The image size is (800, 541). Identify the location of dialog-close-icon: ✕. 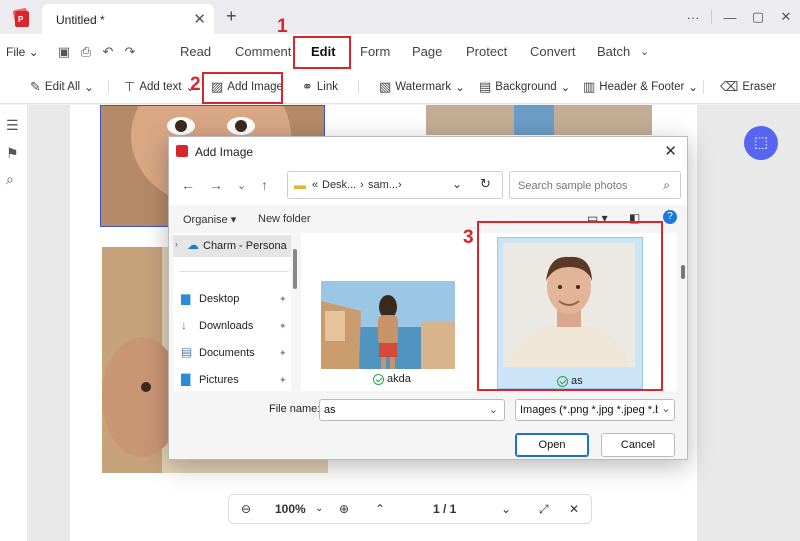
(670, 151).